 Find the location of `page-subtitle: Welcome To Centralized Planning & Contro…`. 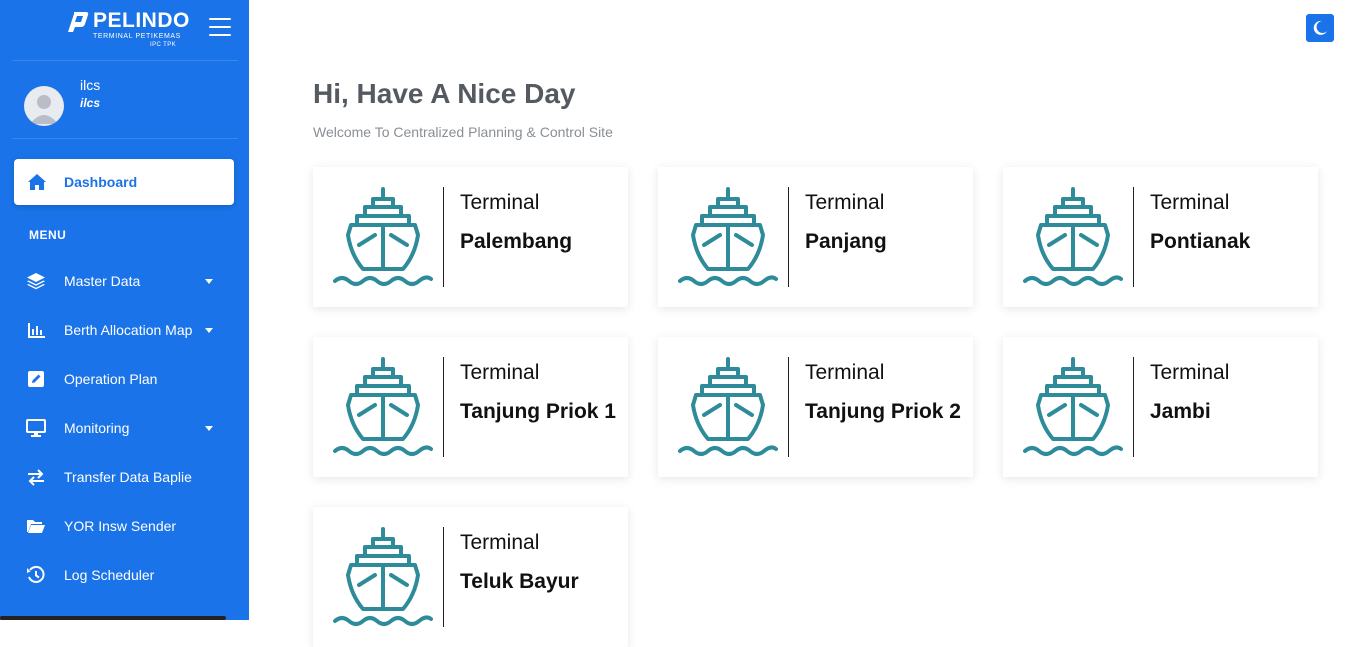

page-subtitle: Welcome To Centralized Planning & Contro… is located at coordinates (463, 132).